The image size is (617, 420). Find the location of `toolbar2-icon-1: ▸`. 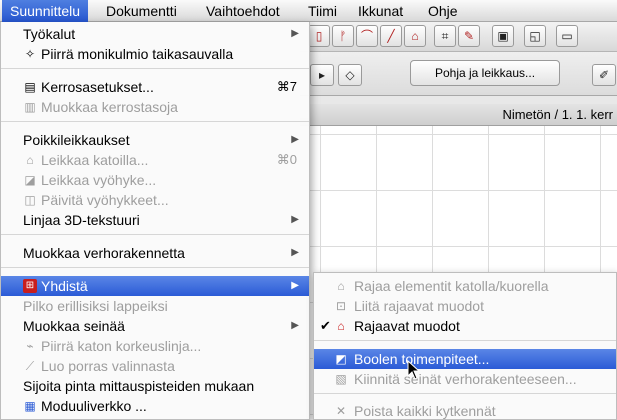

toolbar2-icon-1: ▸ is located at coordinates (322, 75).